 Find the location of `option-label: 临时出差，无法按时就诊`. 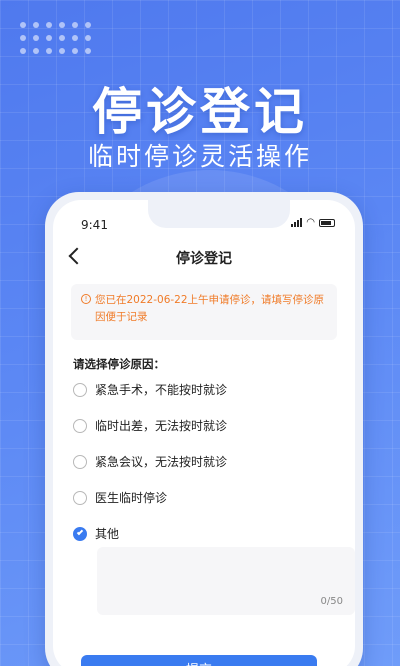

option-label: 临时出差，无法按时就诊 is located at coordinates (161, 426).